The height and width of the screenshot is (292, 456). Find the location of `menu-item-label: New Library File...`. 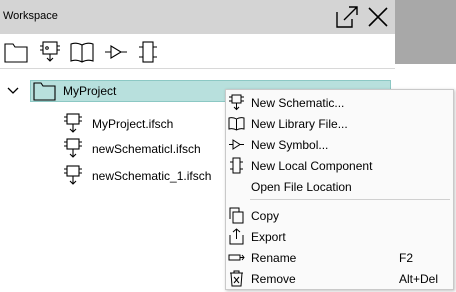

menu-item-label: New Library File... is located at coordinates (299, 124).